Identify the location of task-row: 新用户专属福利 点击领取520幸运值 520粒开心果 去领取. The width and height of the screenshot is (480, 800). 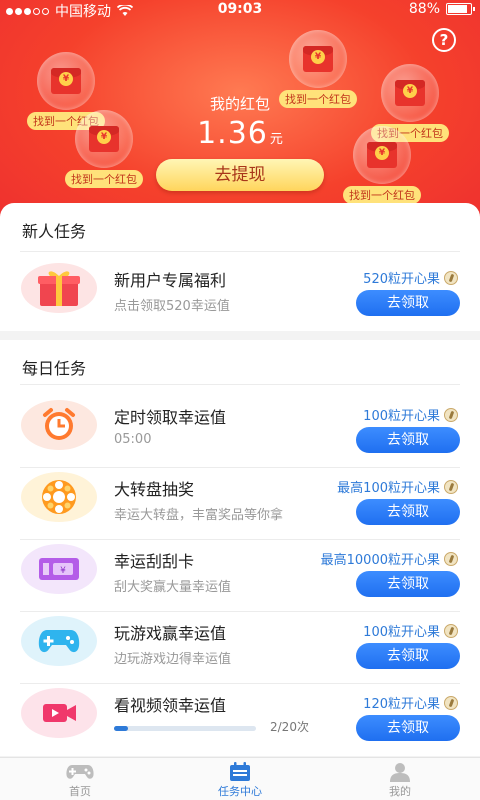
(240, 292).